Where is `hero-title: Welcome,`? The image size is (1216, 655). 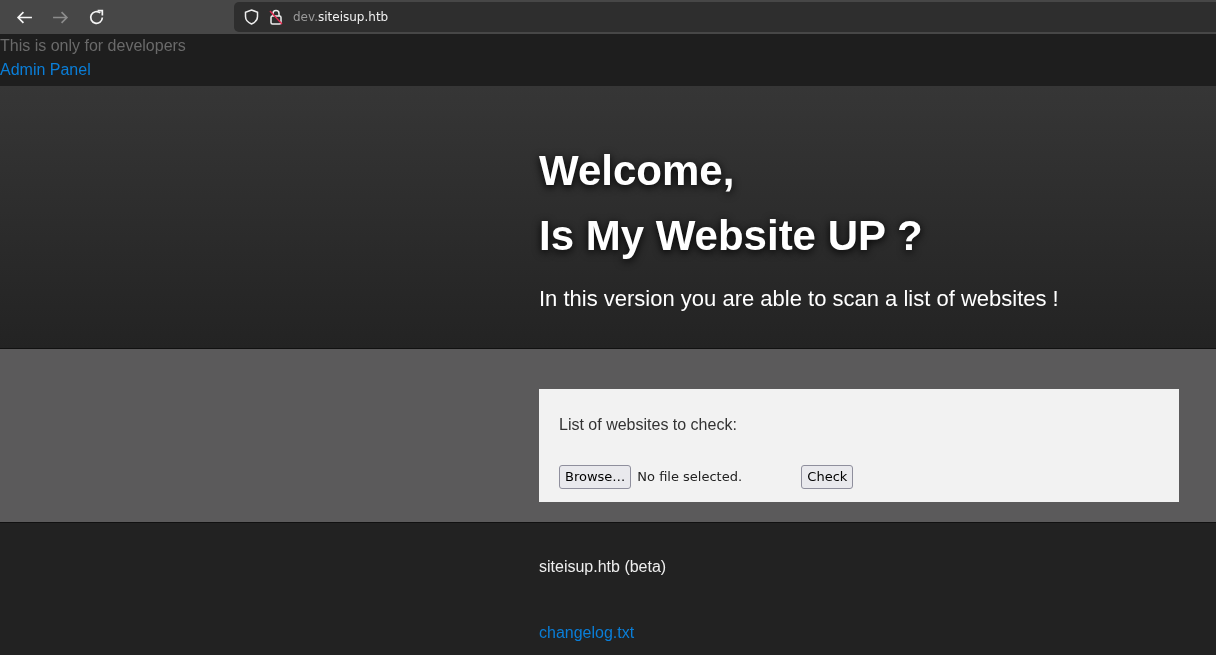 hero-title: Welcome, is located at coordinates (637, 171).